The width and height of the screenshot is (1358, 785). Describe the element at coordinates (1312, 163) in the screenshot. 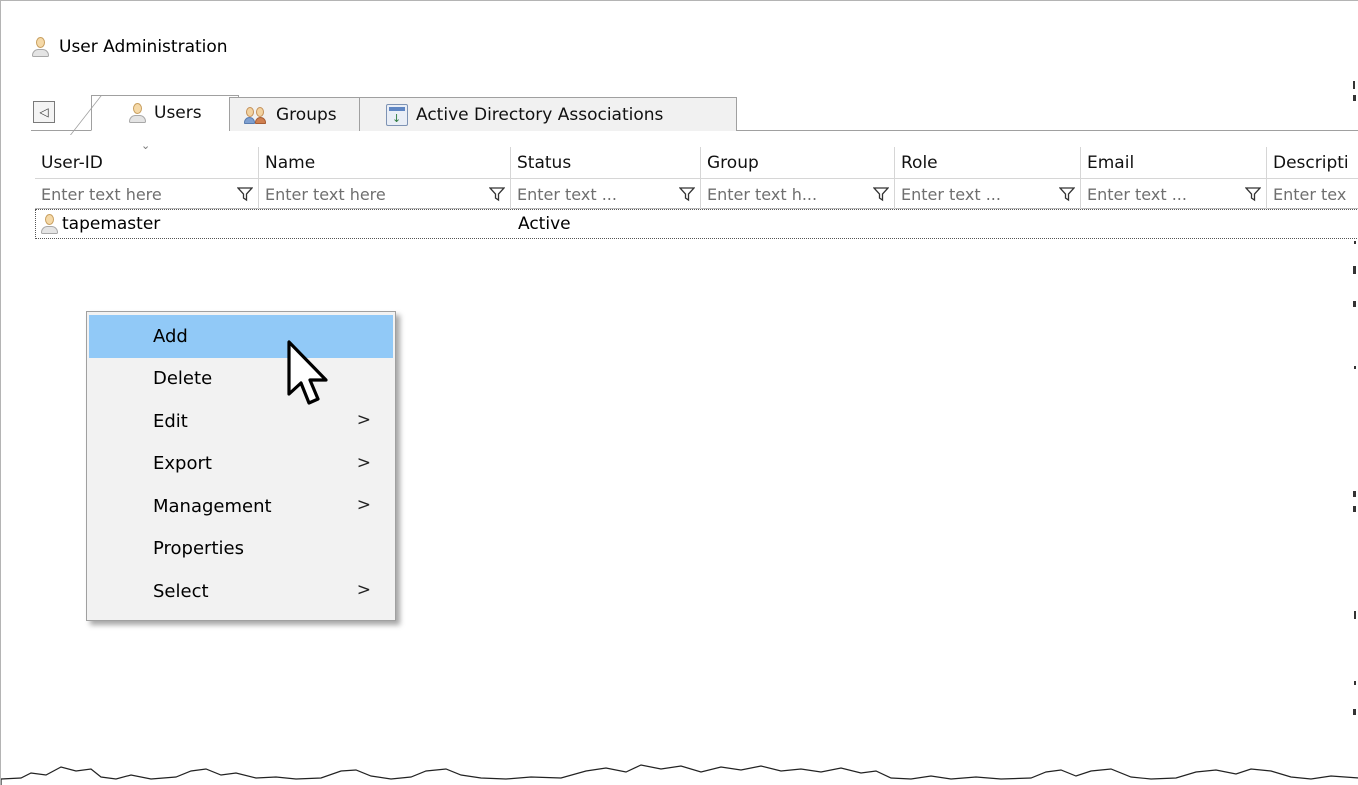

I see `column-header-description: Descripti` at that location.